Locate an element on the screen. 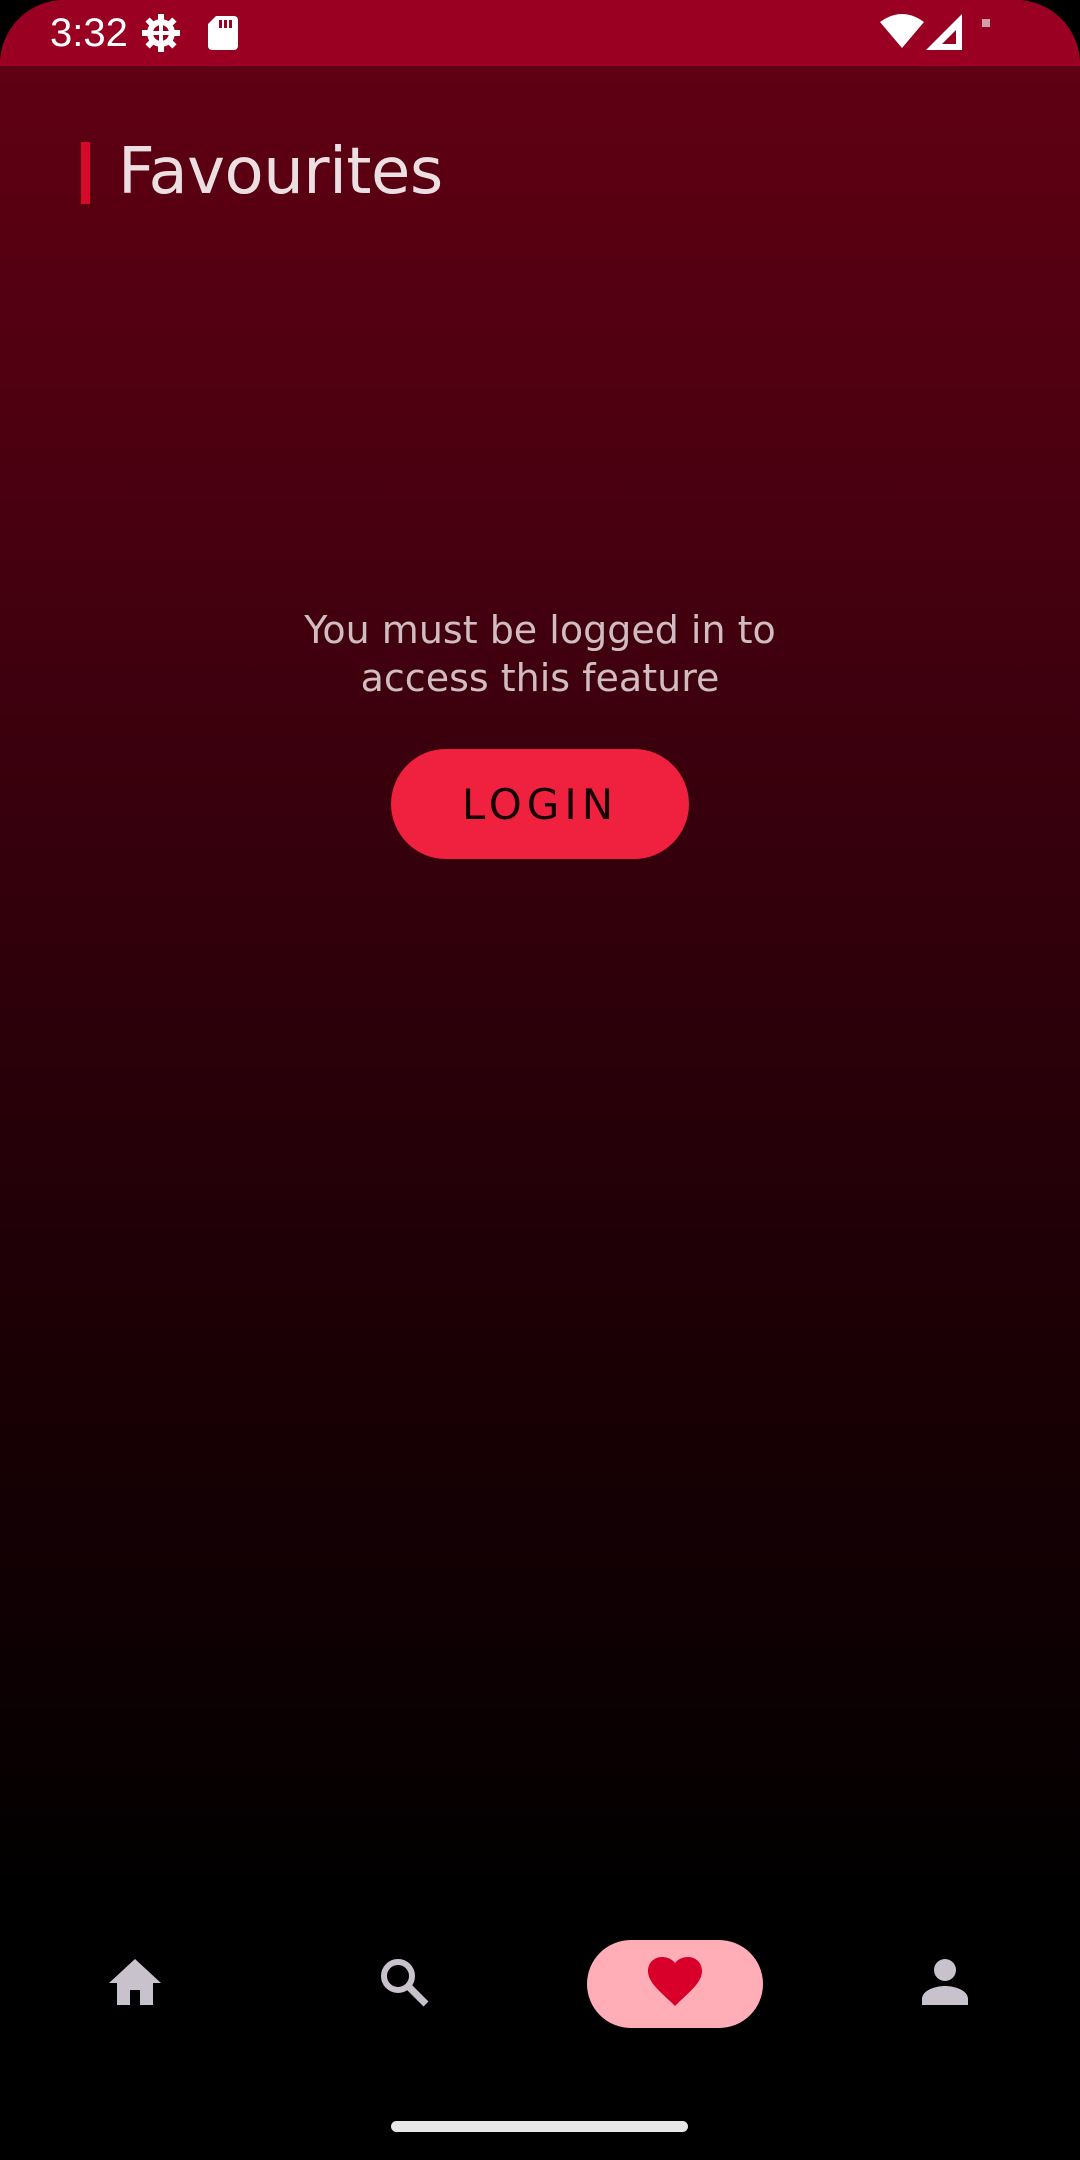 The image size is (1080, 2160). cell-signal-icon is located at coordinates (945, 34).